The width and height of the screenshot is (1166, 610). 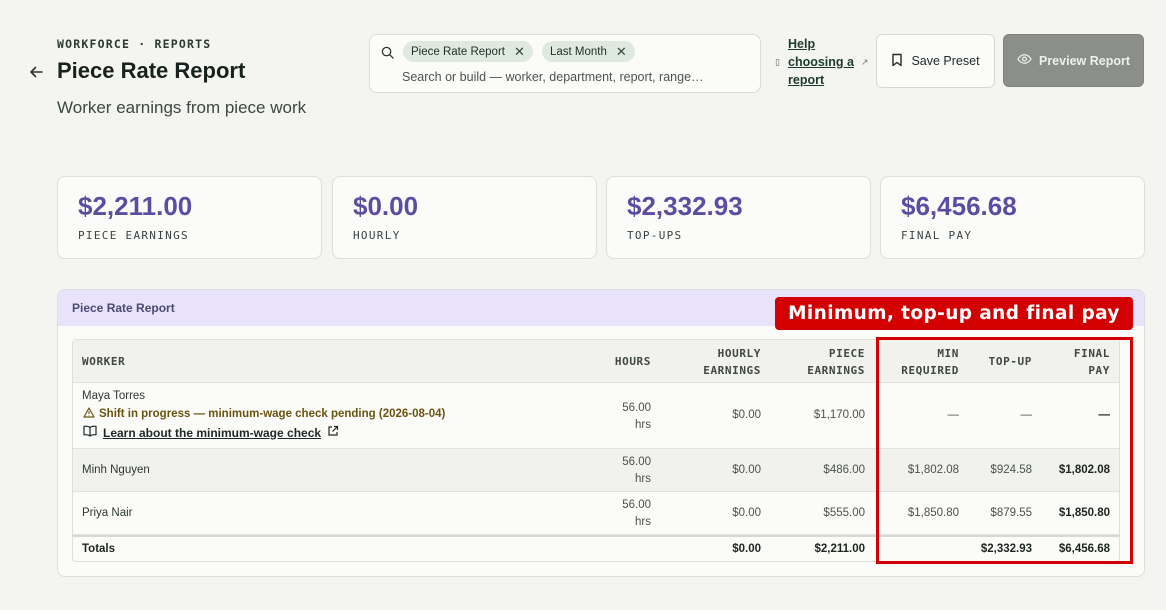 I want to click on external-link-icon: ↗, so click(x=865, y=62).